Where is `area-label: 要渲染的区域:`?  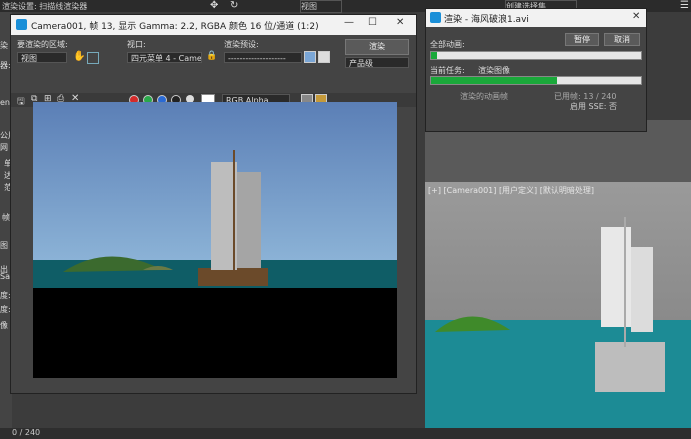
area-label: 要渲染的区域: is located at coordinates (42, 44).